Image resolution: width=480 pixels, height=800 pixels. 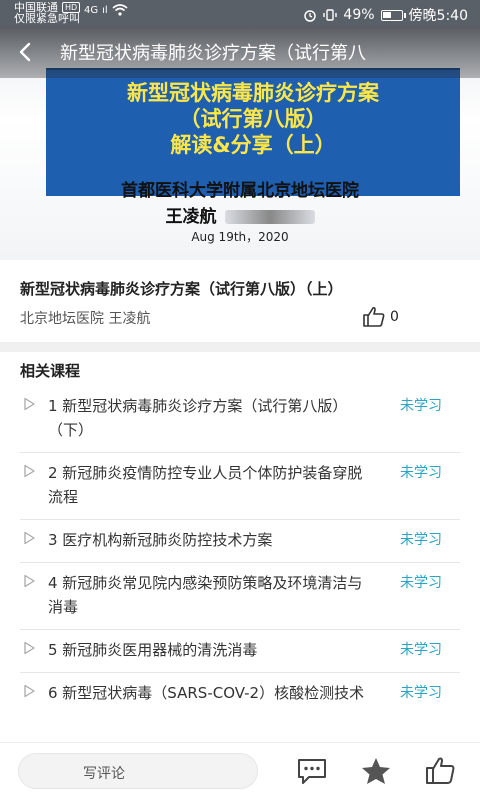 What do you see at coordinates (376, 771) in the screenshot?
I see `star-icon` at bounding box center [376, 771].